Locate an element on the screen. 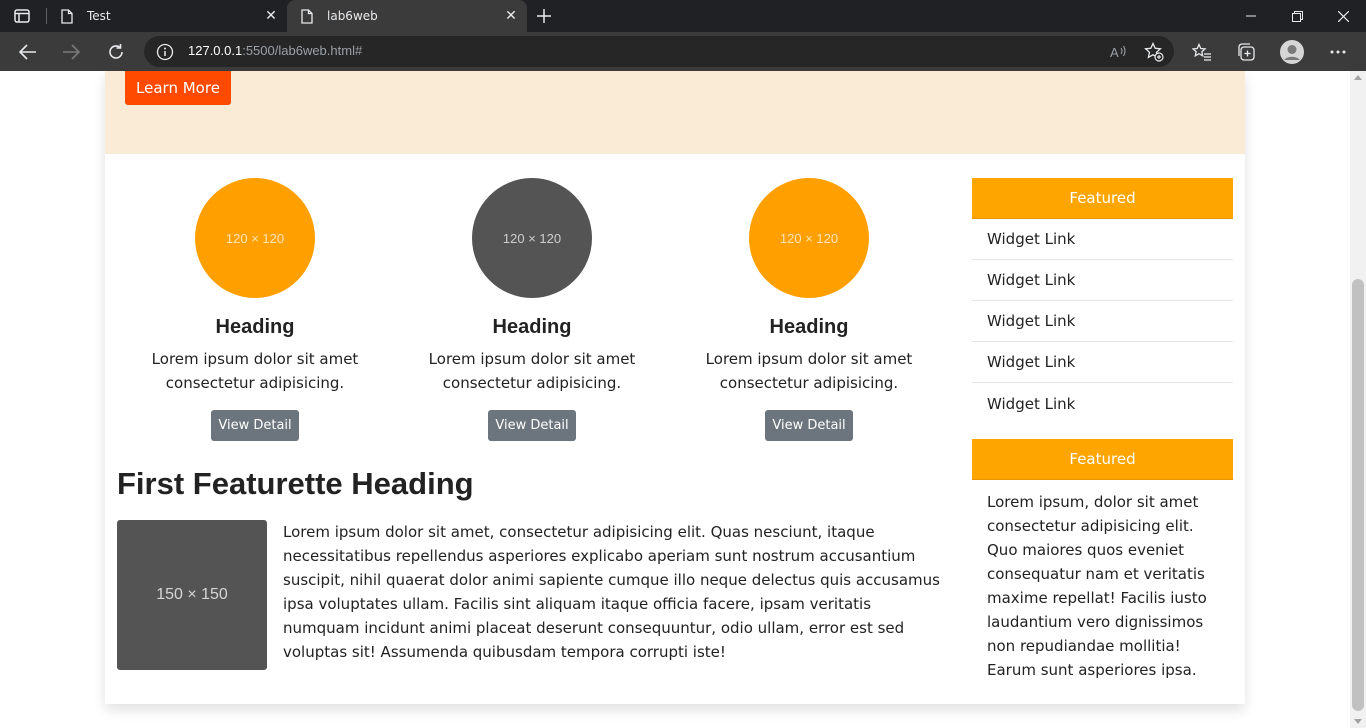  vertical-scrollbar is located at coordinates (1358, 399).